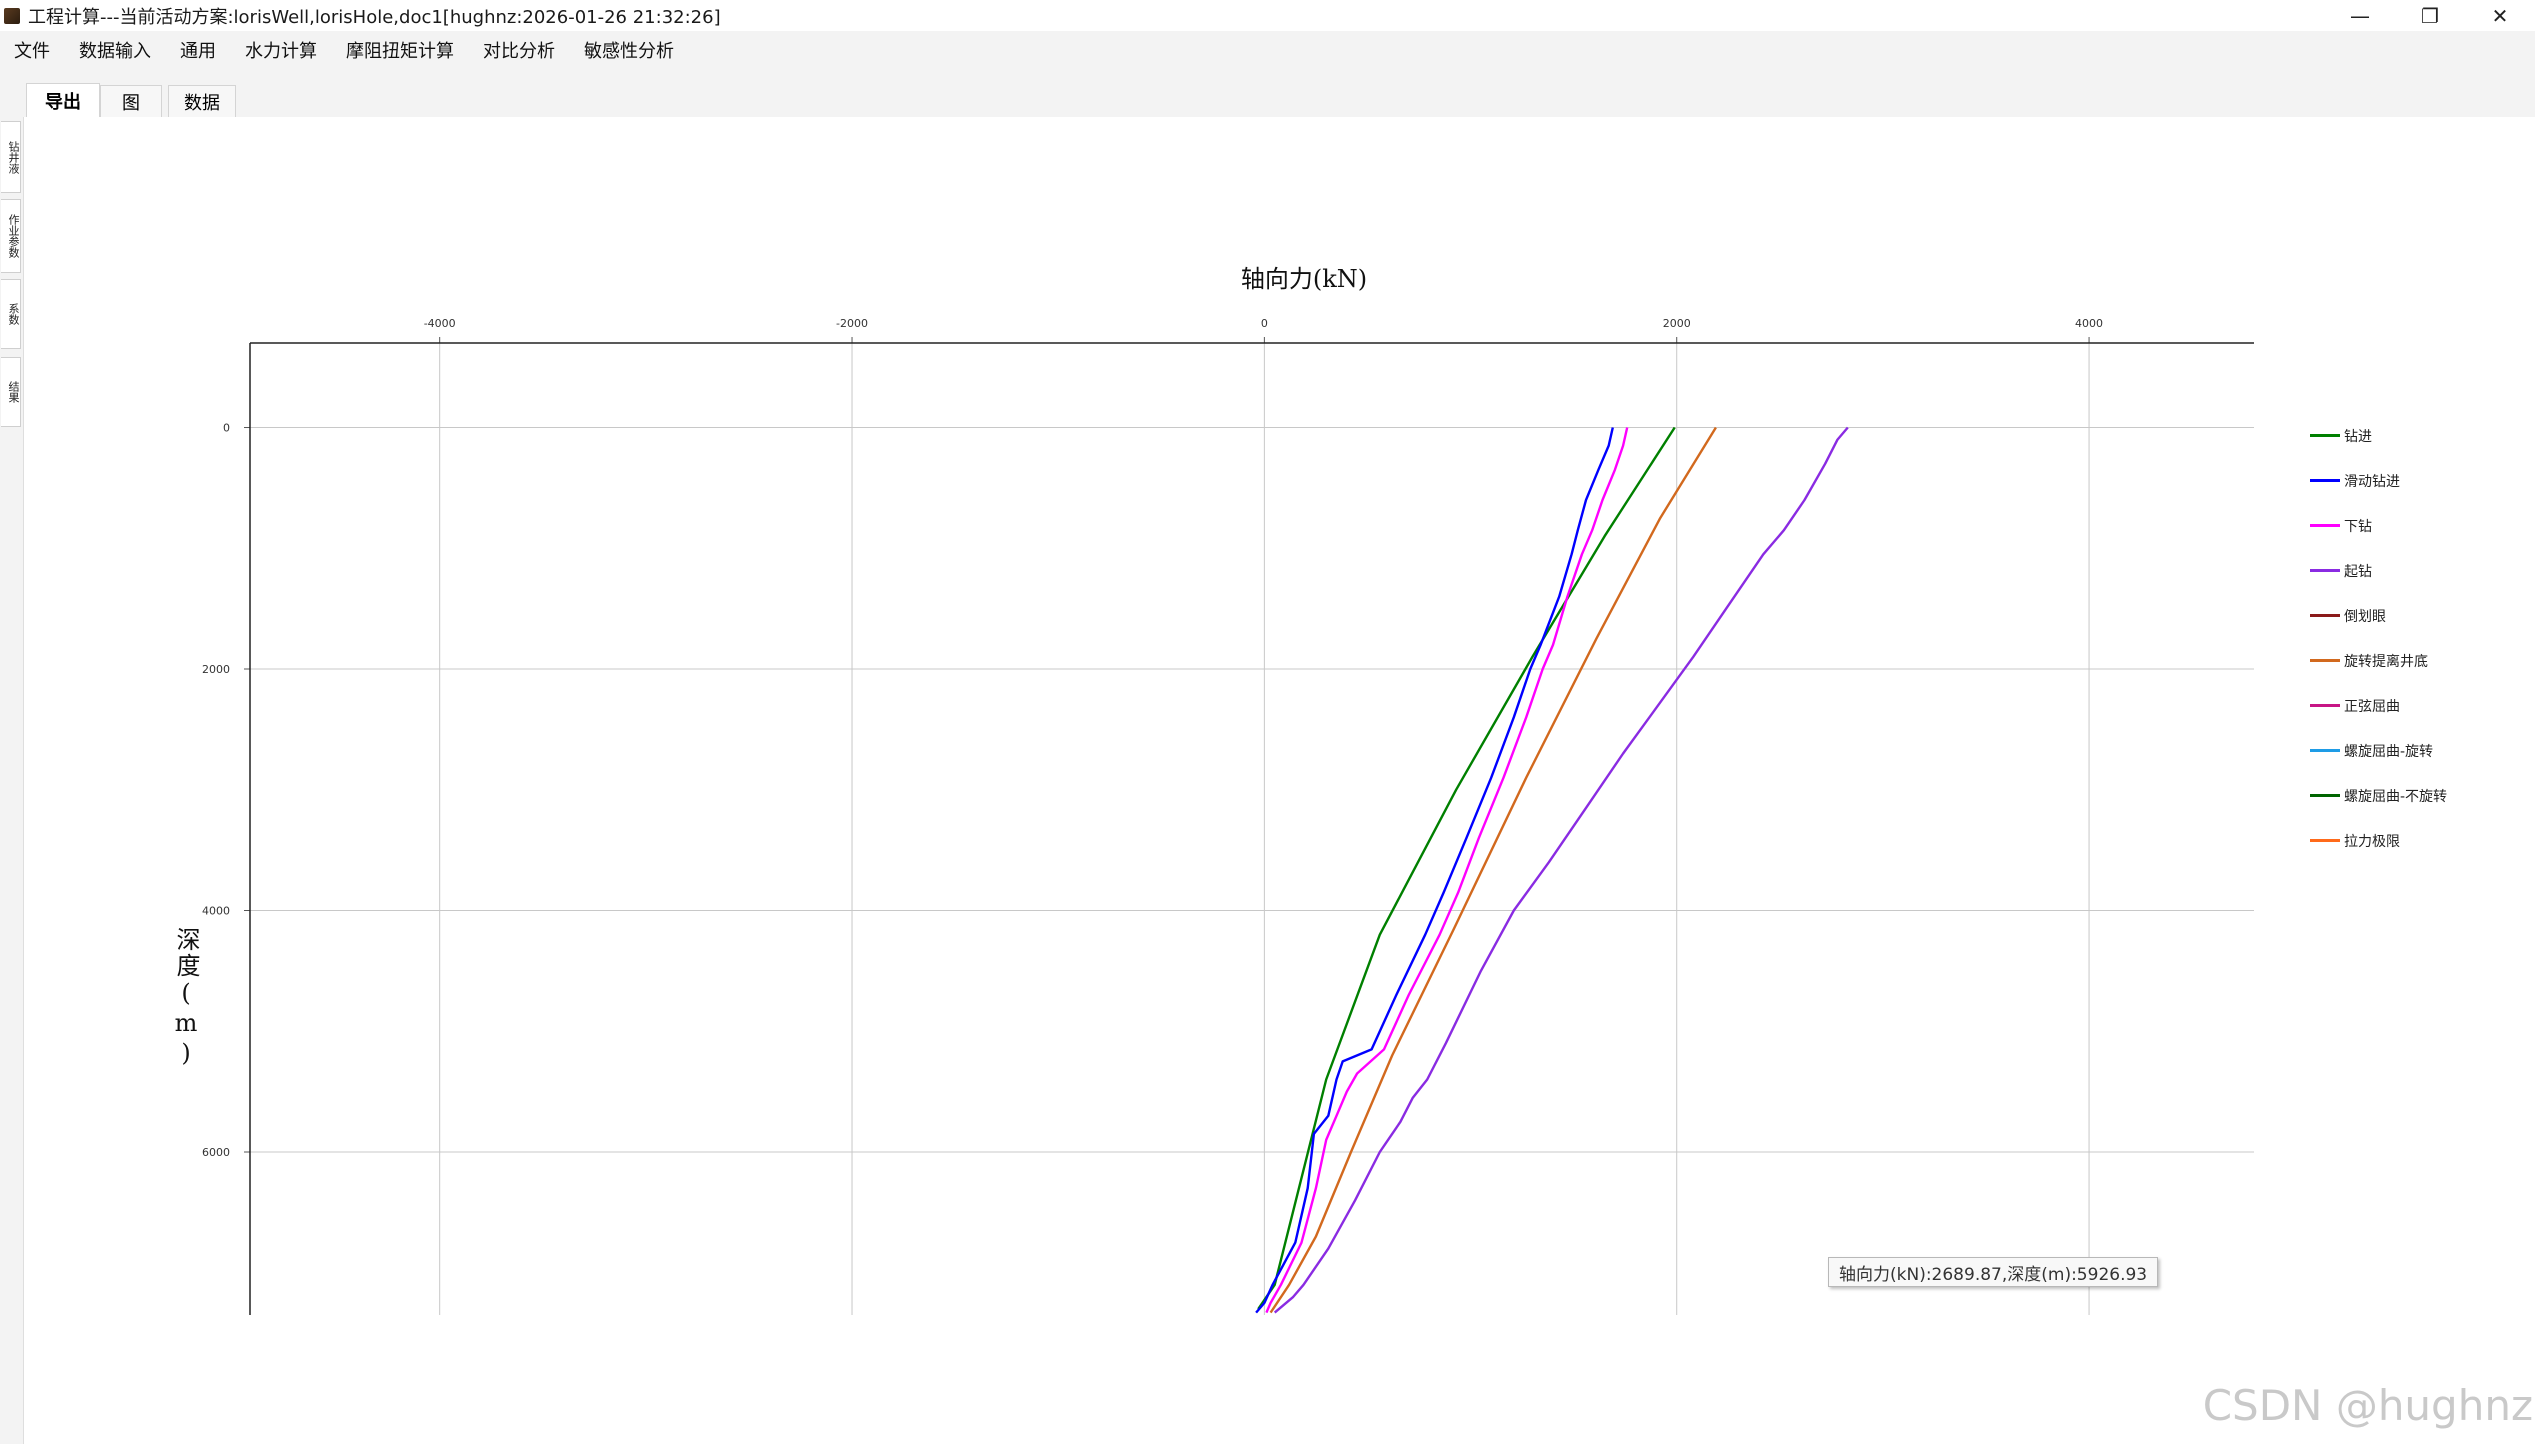 The height and width of the screenshot is (1444, 2535). What do you see at coordinates (226, 428) in the screenshot?
I see `y-tick-label: 0` at bounding box center [226, 428].